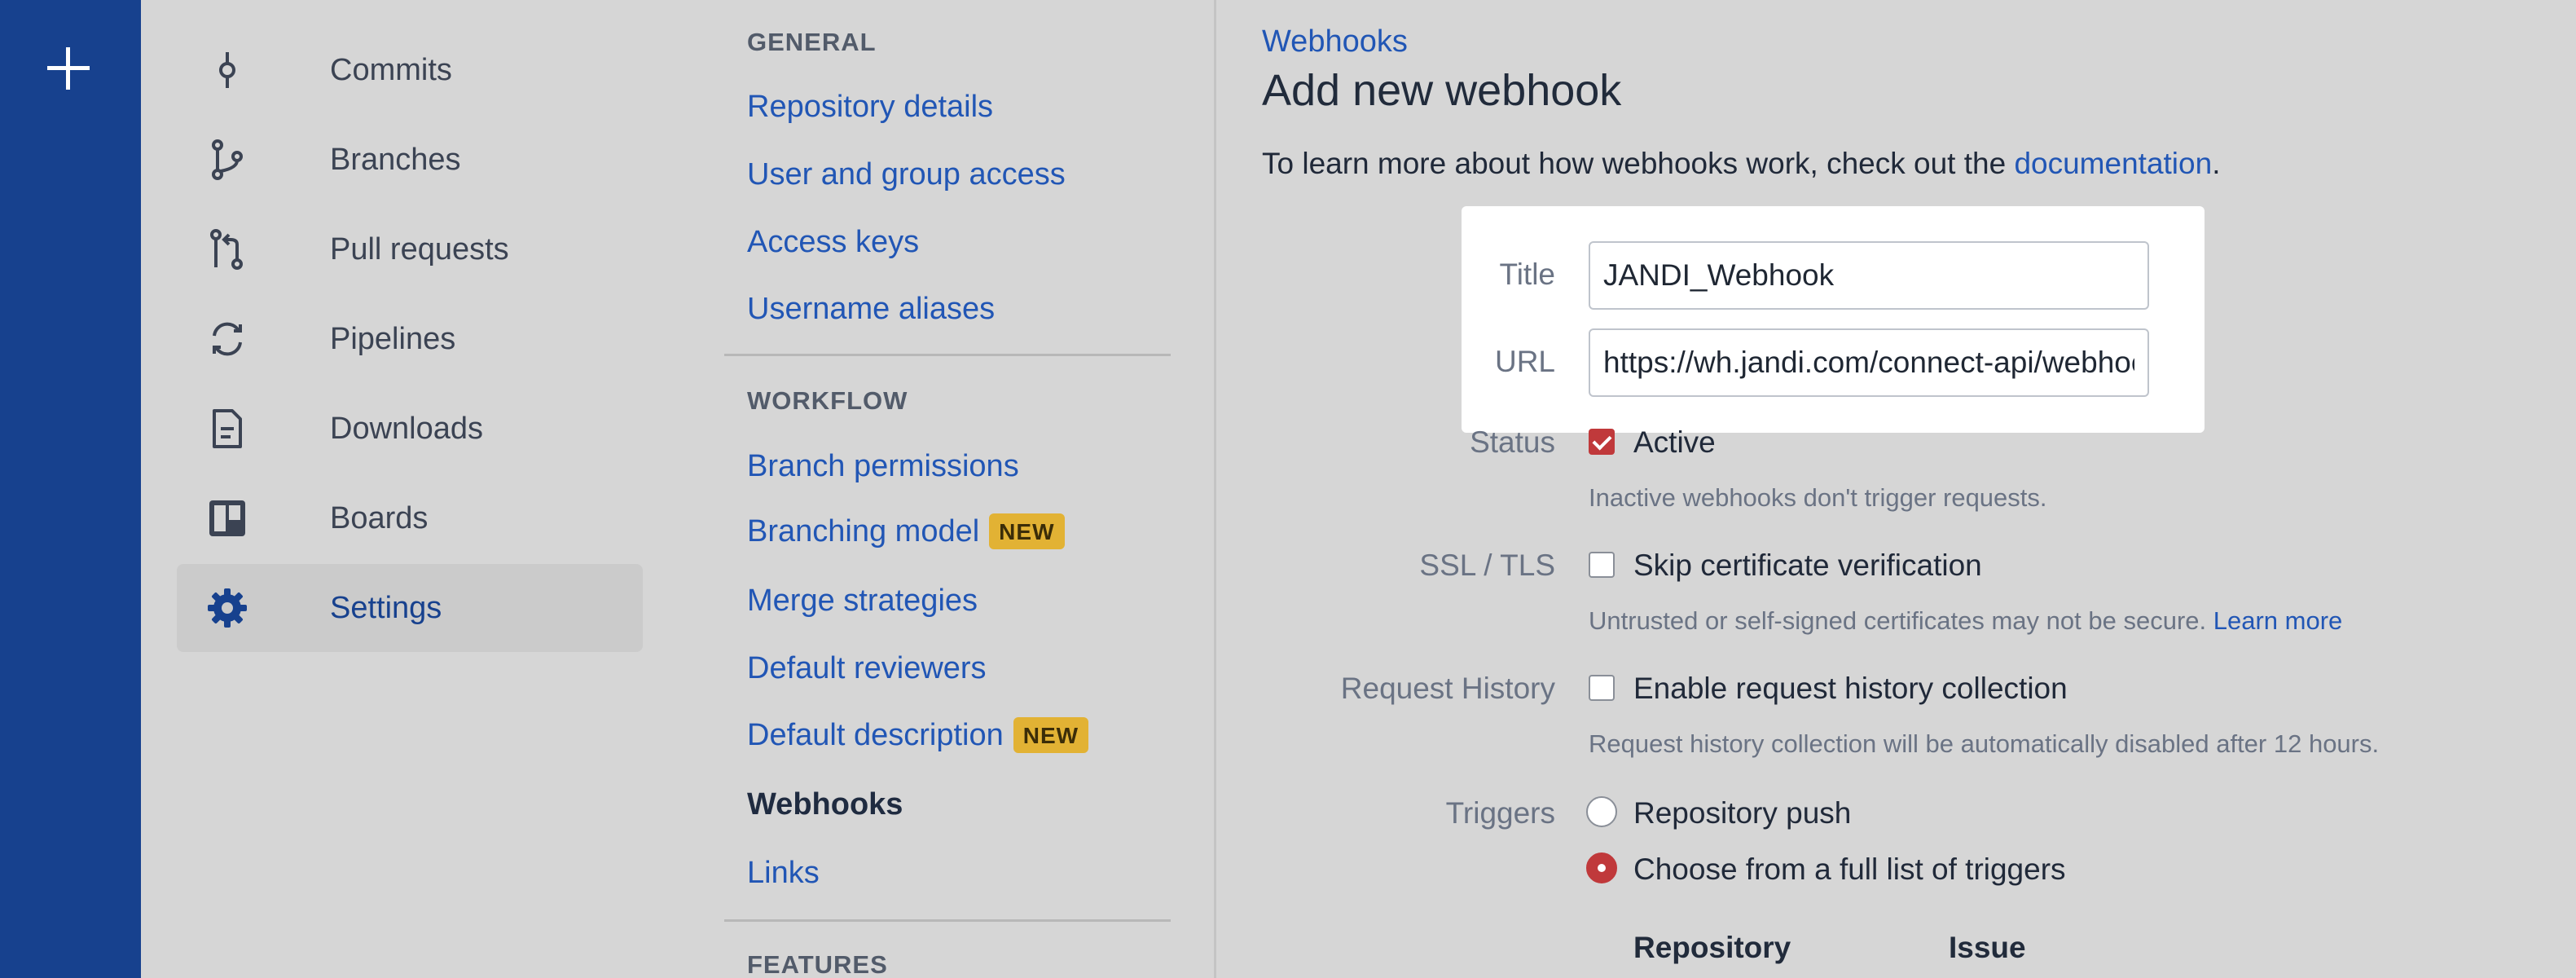 This screenshot has height=978, width=2576. Describe the element at coordinates (1850, 688) in the screenshot. I see `request-history-option-label: Enable request history collection` at that location.